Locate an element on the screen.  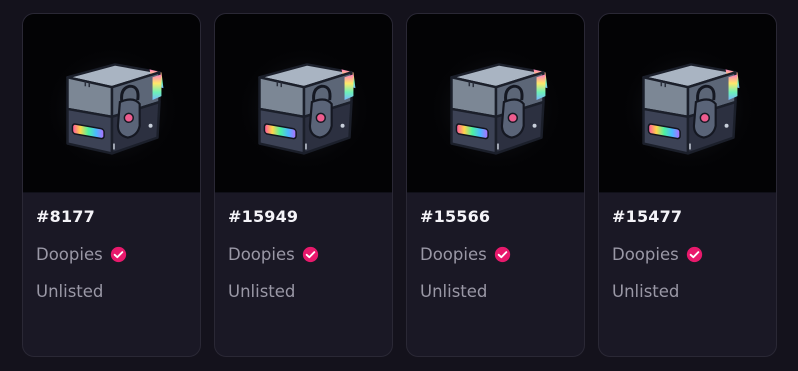
nft-info: #15566 Doopies Unlisted is located at coordinates (495, 248).